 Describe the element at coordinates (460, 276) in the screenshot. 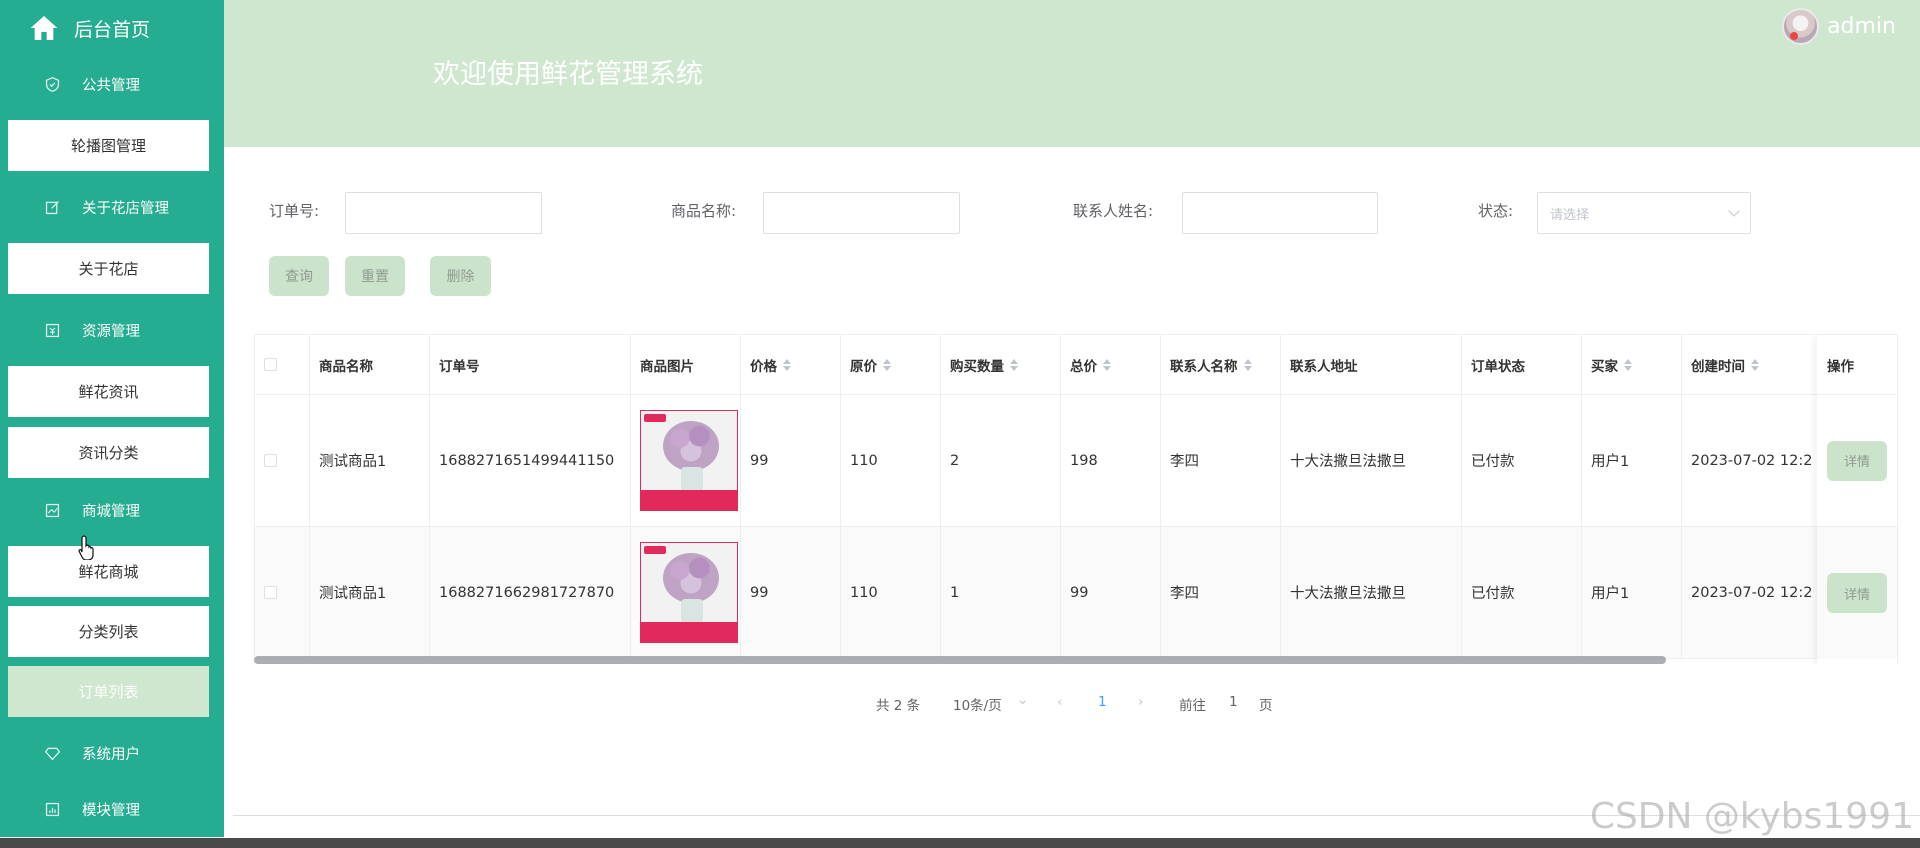

I see `delete-button: 删除` at that location.